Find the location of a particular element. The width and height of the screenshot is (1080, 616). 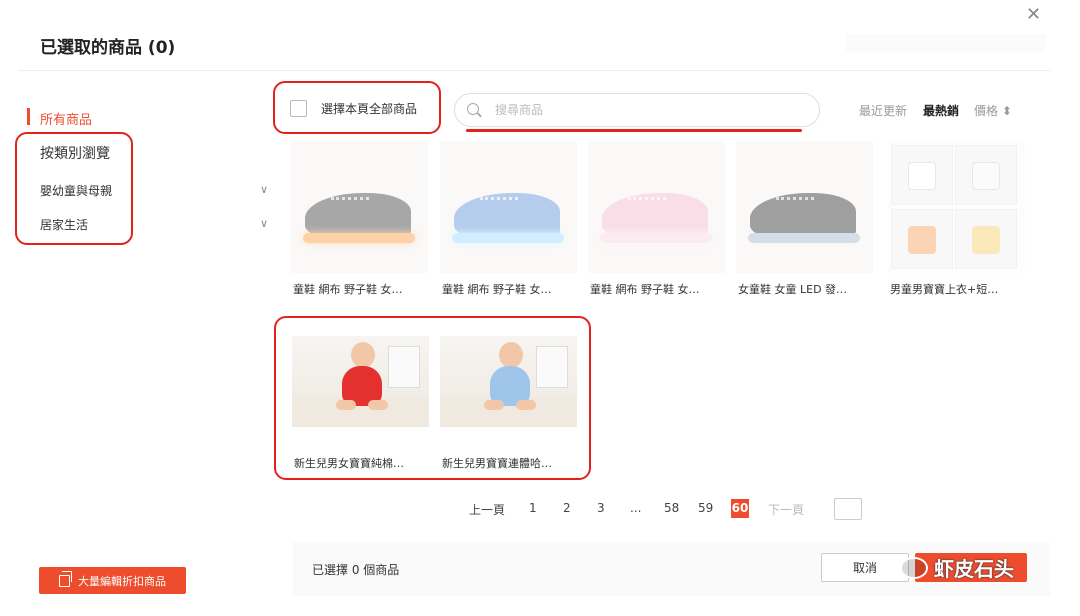

bulk-edit-label: 大量編輯折扣商品 is located at coordinates (122, 581).